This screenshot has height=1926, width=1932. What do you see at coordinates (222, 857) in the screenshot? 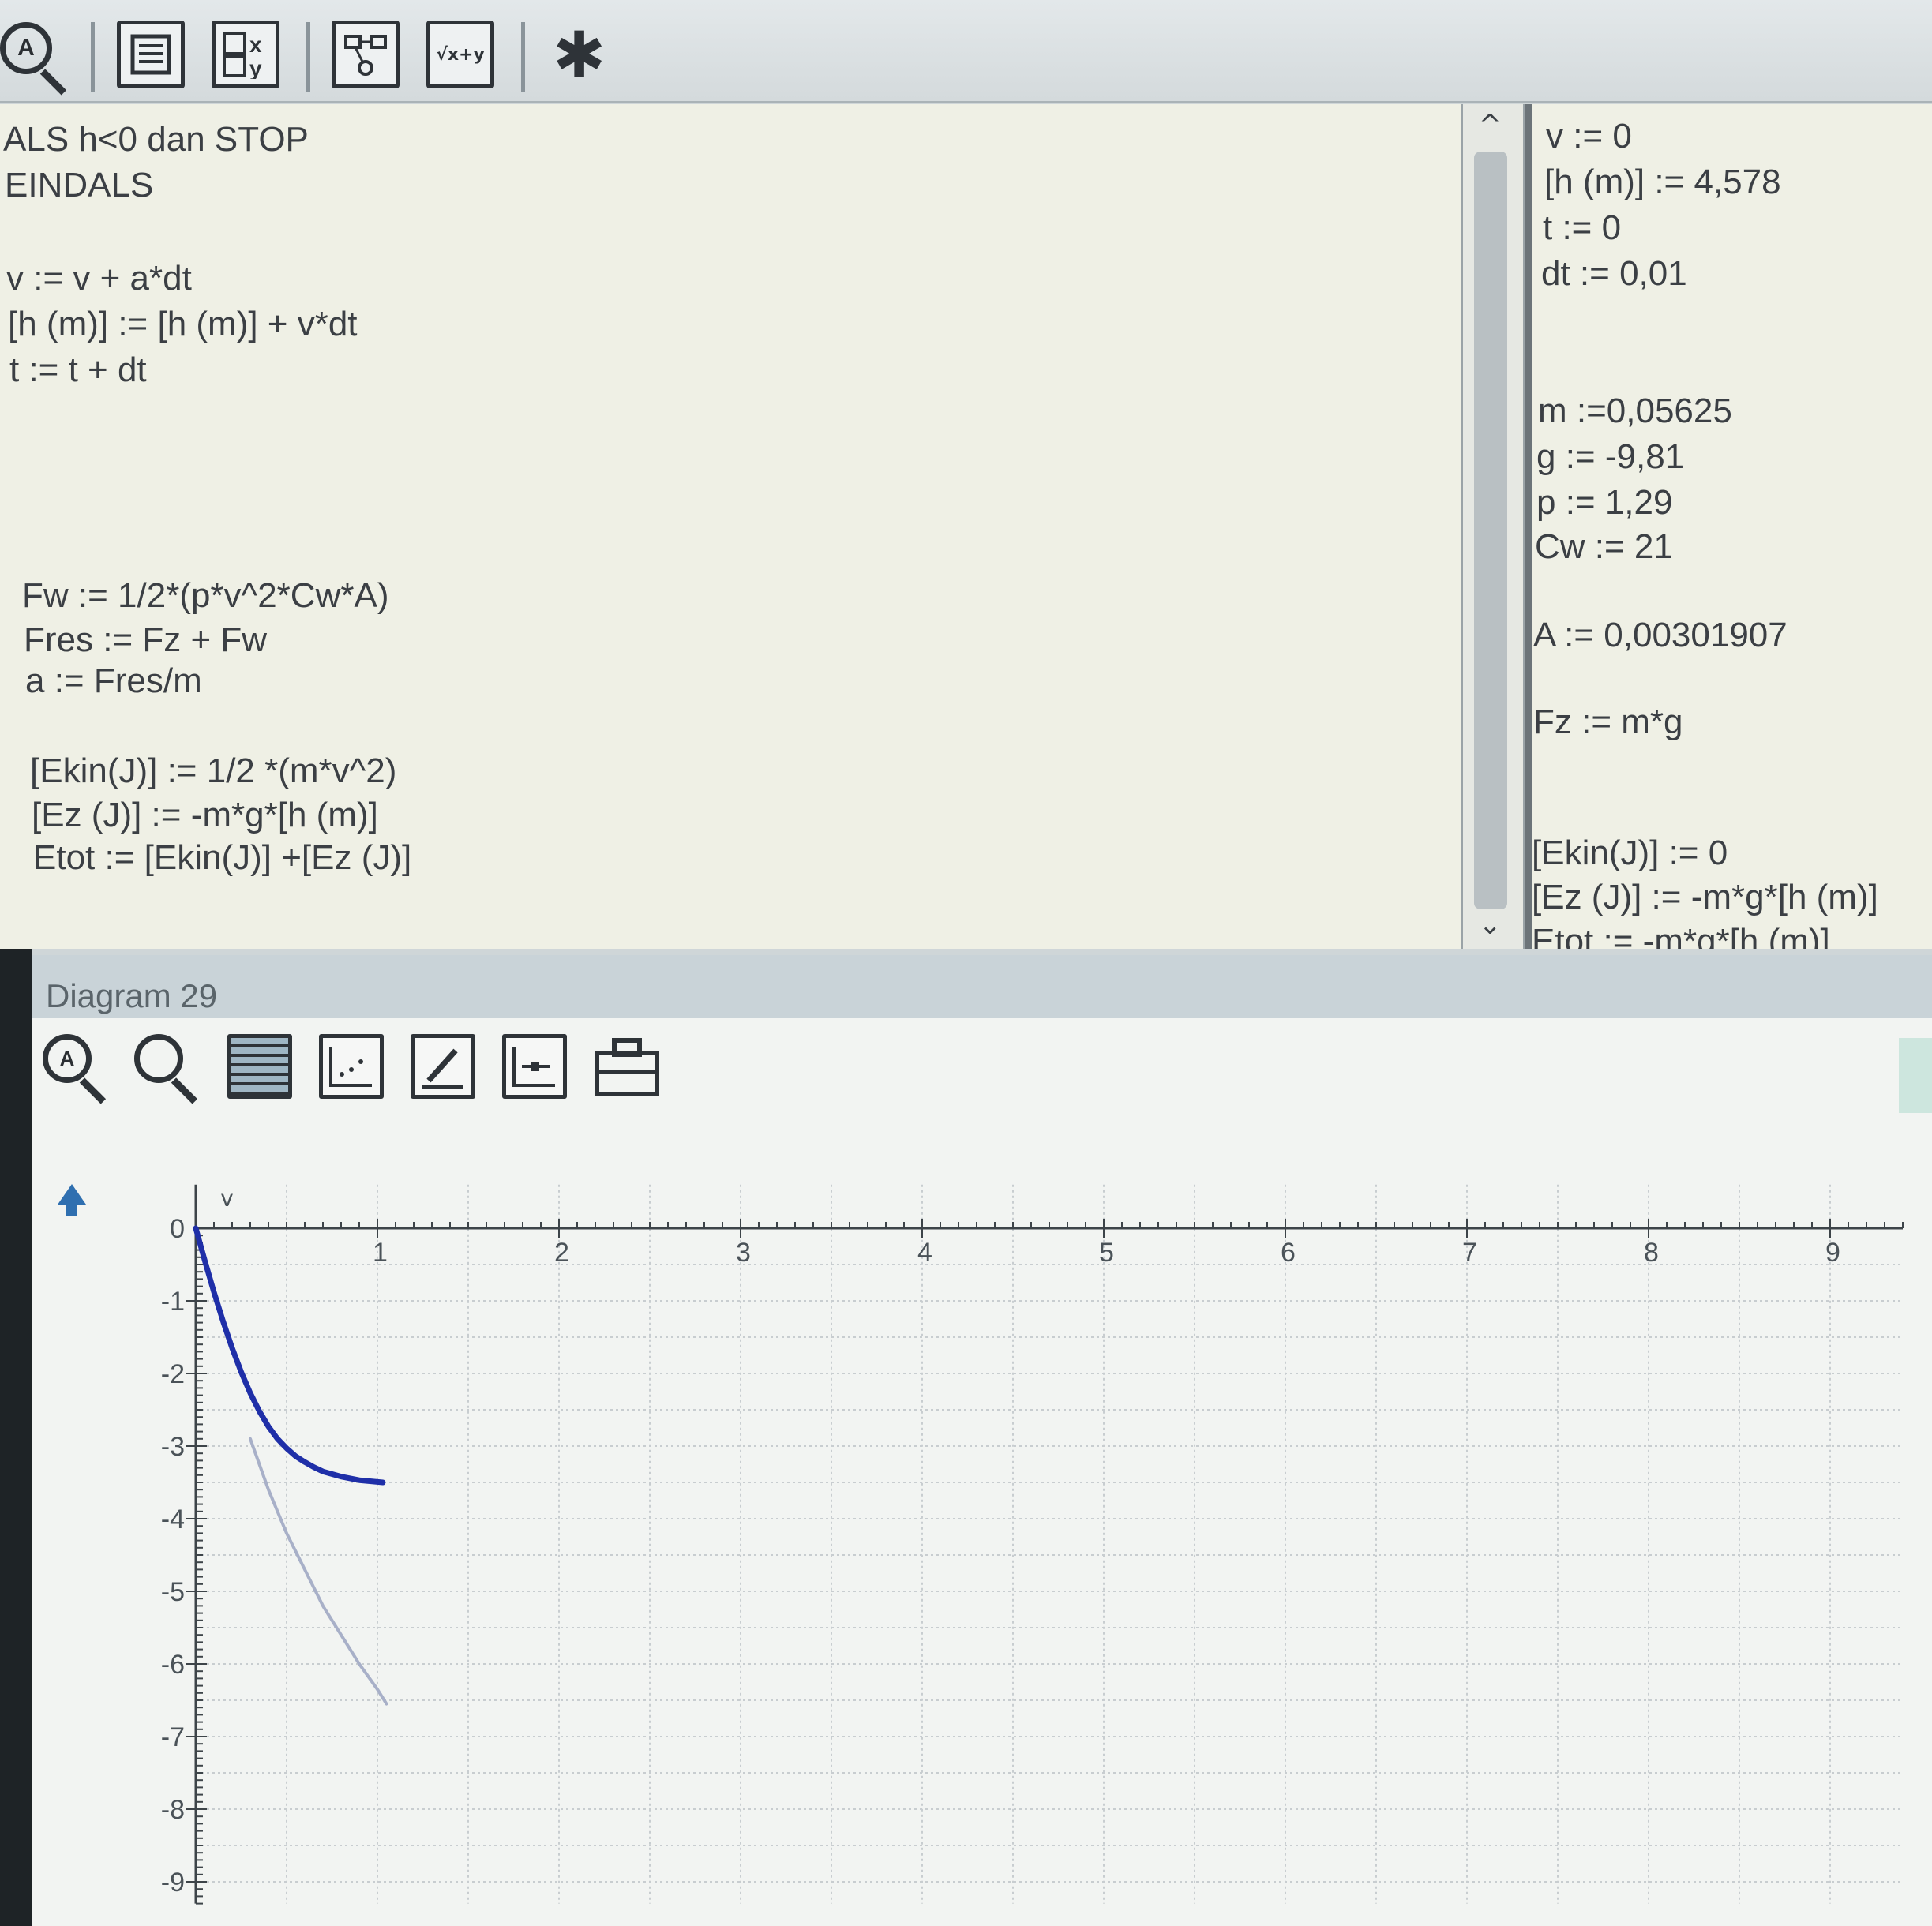
I see `equation-line: Etot := [Ekin(J)] +[Ez (J)]` at bounding box center [222, 857].